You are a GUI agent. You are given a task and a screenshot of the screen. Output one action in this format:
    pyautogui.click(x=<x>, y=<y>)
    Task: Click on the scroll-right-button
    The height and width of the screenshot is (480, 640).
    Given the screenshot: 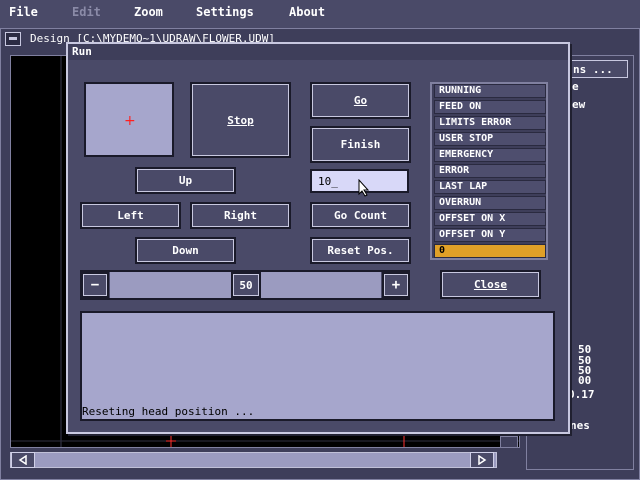 What is the action you would take?
    pyautogui.click(x=482, y=460)
    